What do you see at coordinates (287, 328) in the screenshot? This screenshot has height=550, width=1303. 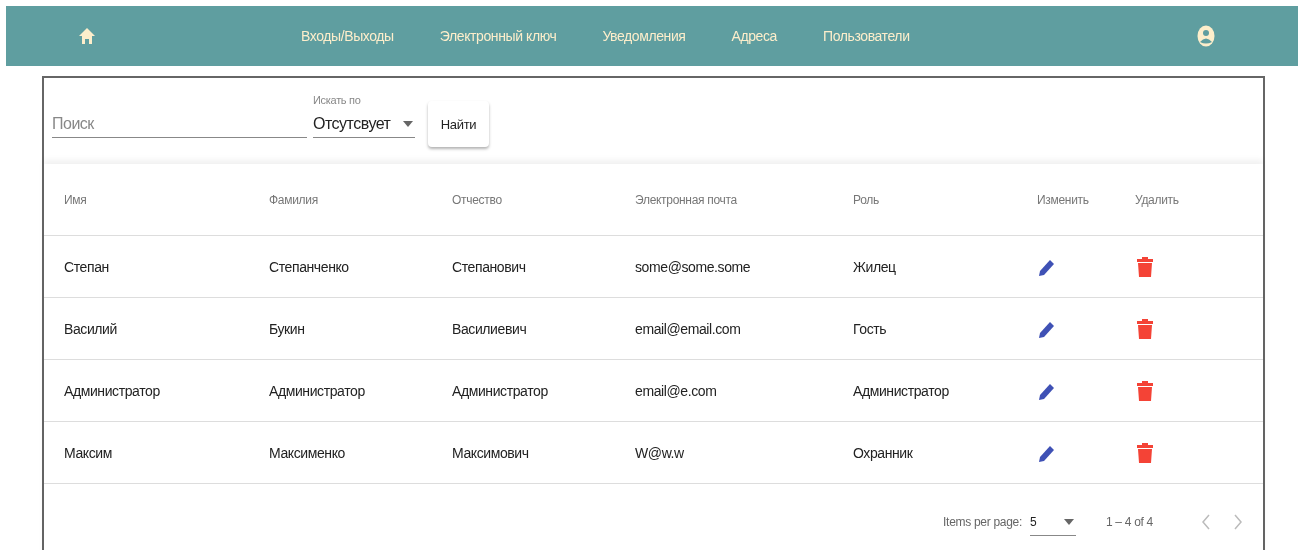 I see `table-cell-text: Букин` at bounding box center [287, 328].